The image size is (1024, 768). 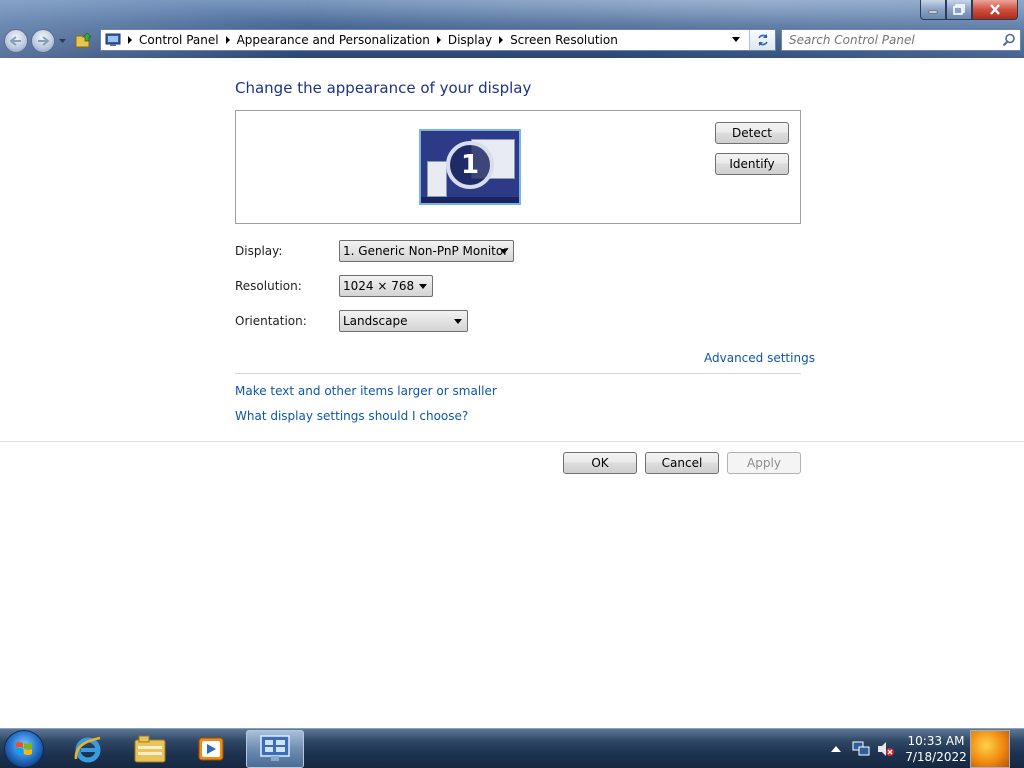 I want to click on taskbar-thumbnail, so click(x=470, y=200).